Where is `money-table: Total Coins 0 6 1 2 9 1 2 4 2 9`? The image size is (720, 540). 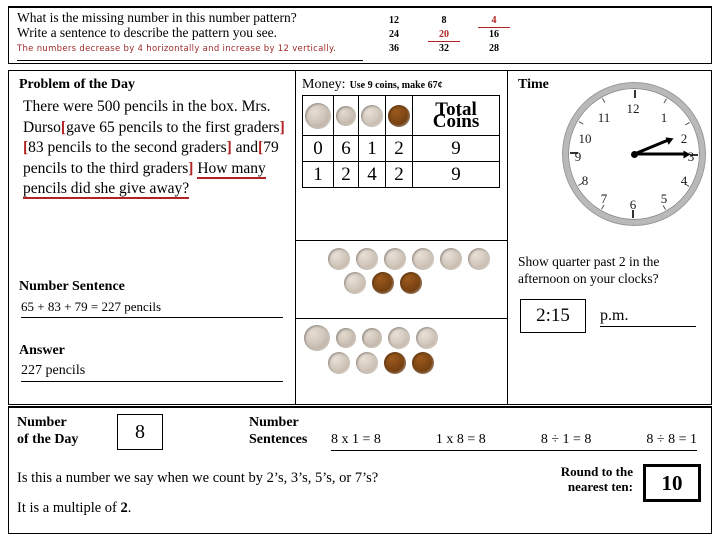 money-table: Total Coins 0 6 1 2 9 1 2 4 2 9 is located at coordinates (401, 141).